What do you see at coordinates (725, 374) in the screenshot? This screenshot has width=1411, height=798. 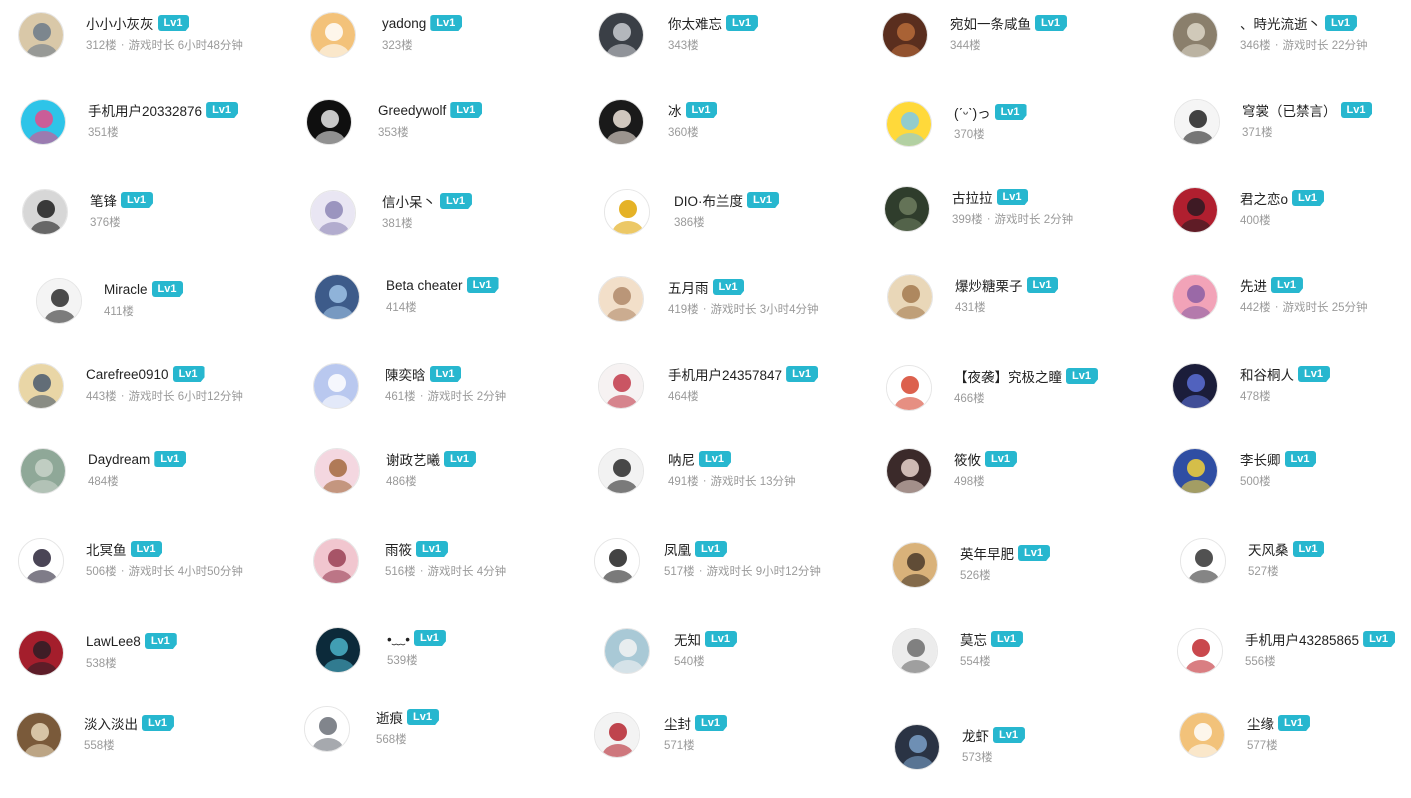 I see `user-name: 手机用户24357847` at bounding box center [725, 374].